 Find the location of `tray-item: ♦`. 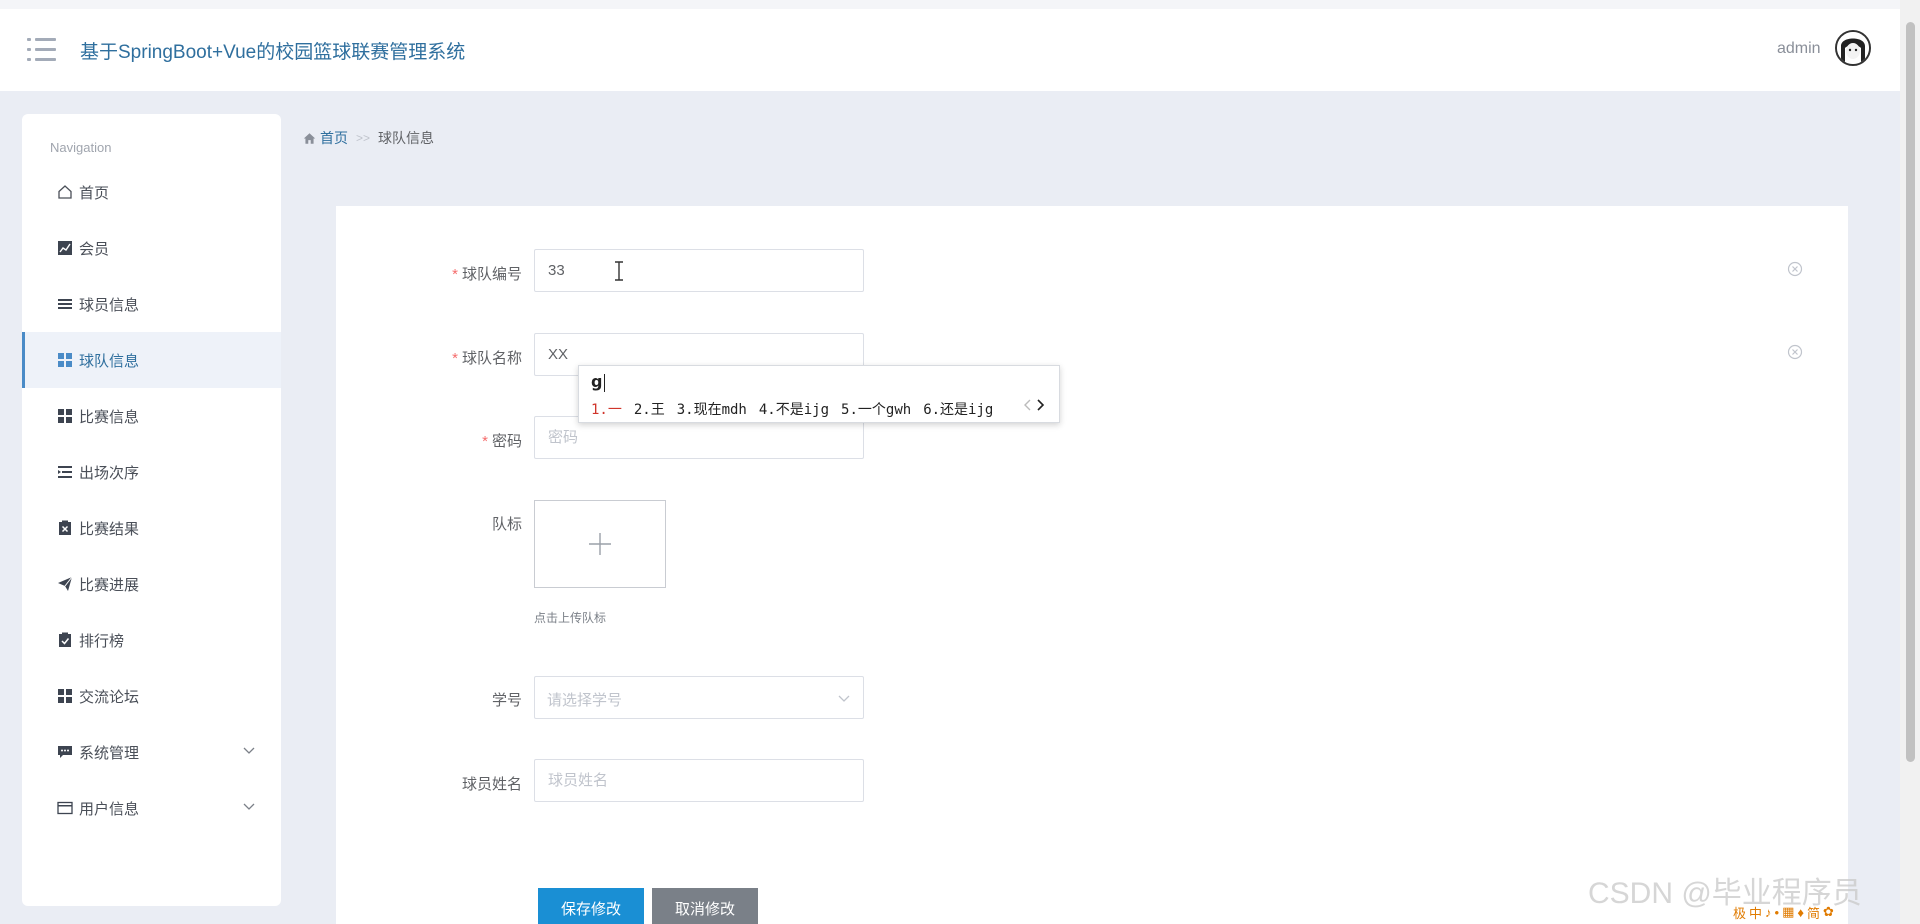

tray-item: ♦ is located at coordinates (1800, 912).